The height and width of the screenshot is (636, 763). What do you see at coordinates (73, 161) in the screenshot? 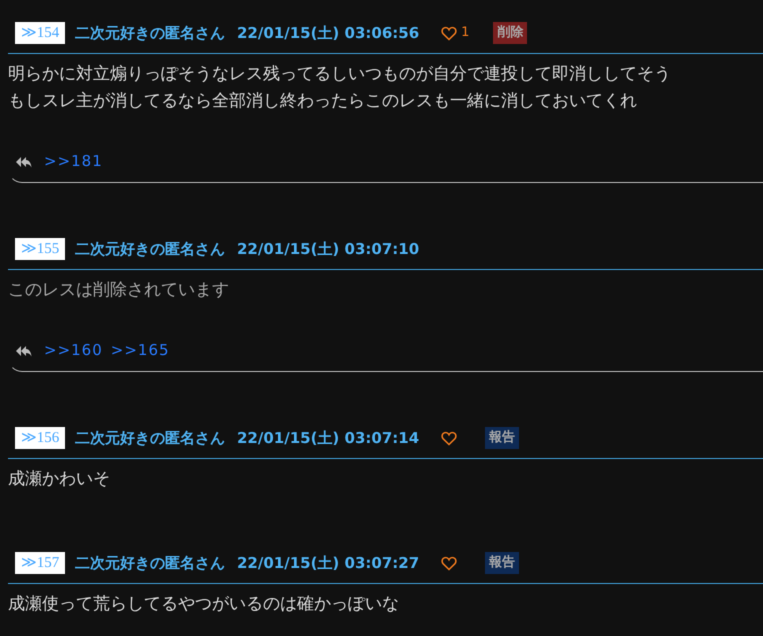
I see `reply-link: >>181` at bounding box center [73, 161].